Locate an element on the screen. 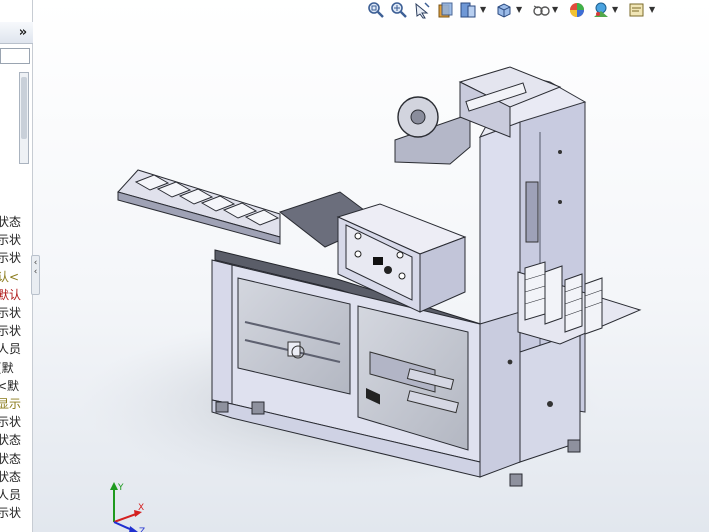 The width and height of the screenshot is (709, 532). heads-up-view-toolbar: ▼ ▼ ▼ ▼ ▼ is located at coordinates (516, 10).